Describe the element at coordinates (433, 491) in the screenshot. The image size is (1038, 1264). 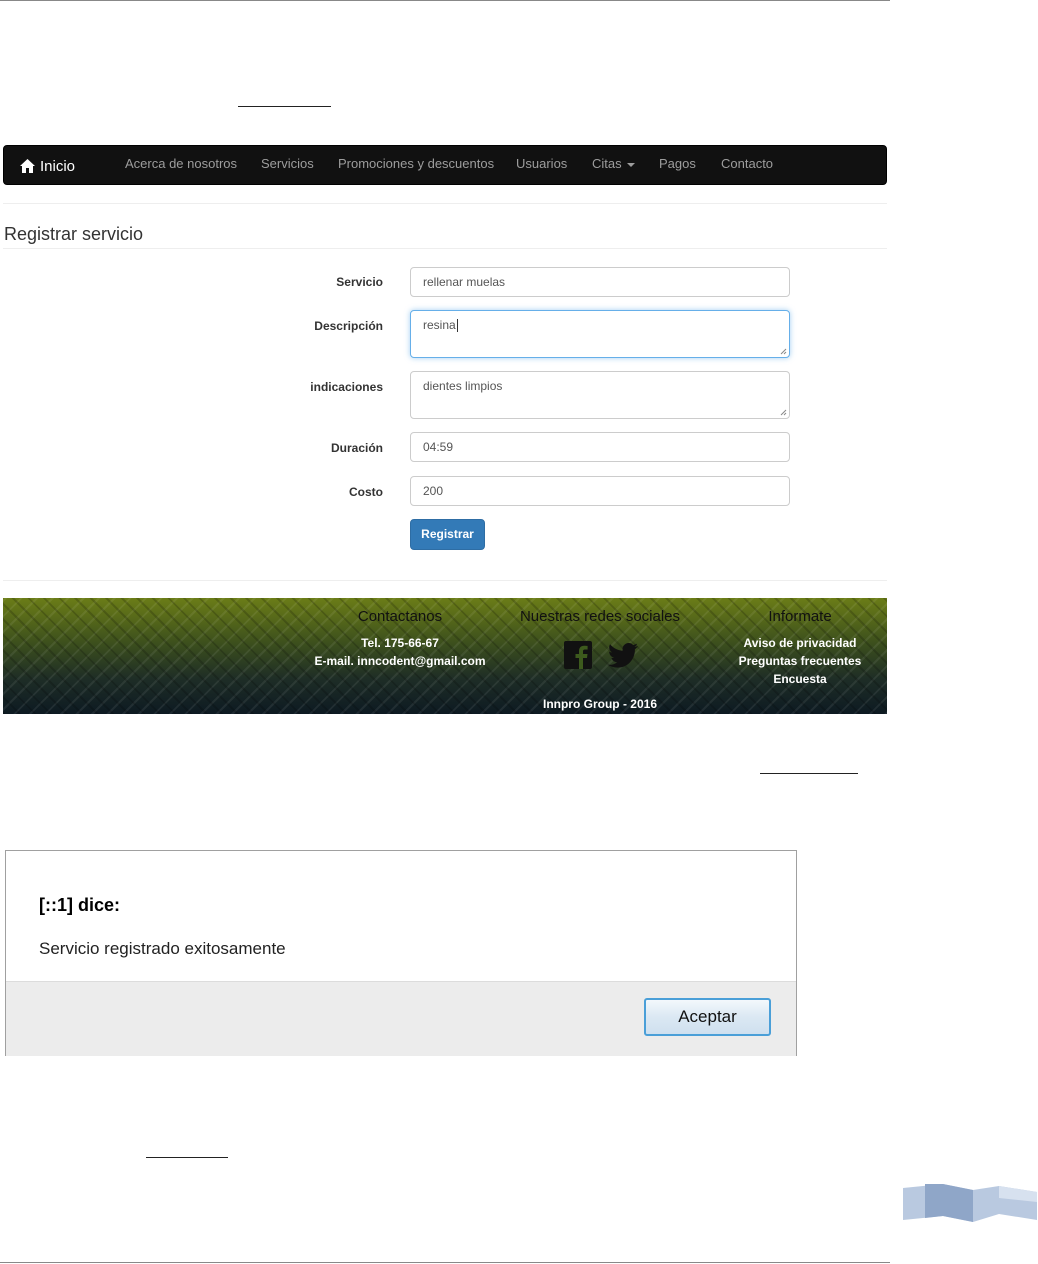
I see `costo-value: 200` at that location.